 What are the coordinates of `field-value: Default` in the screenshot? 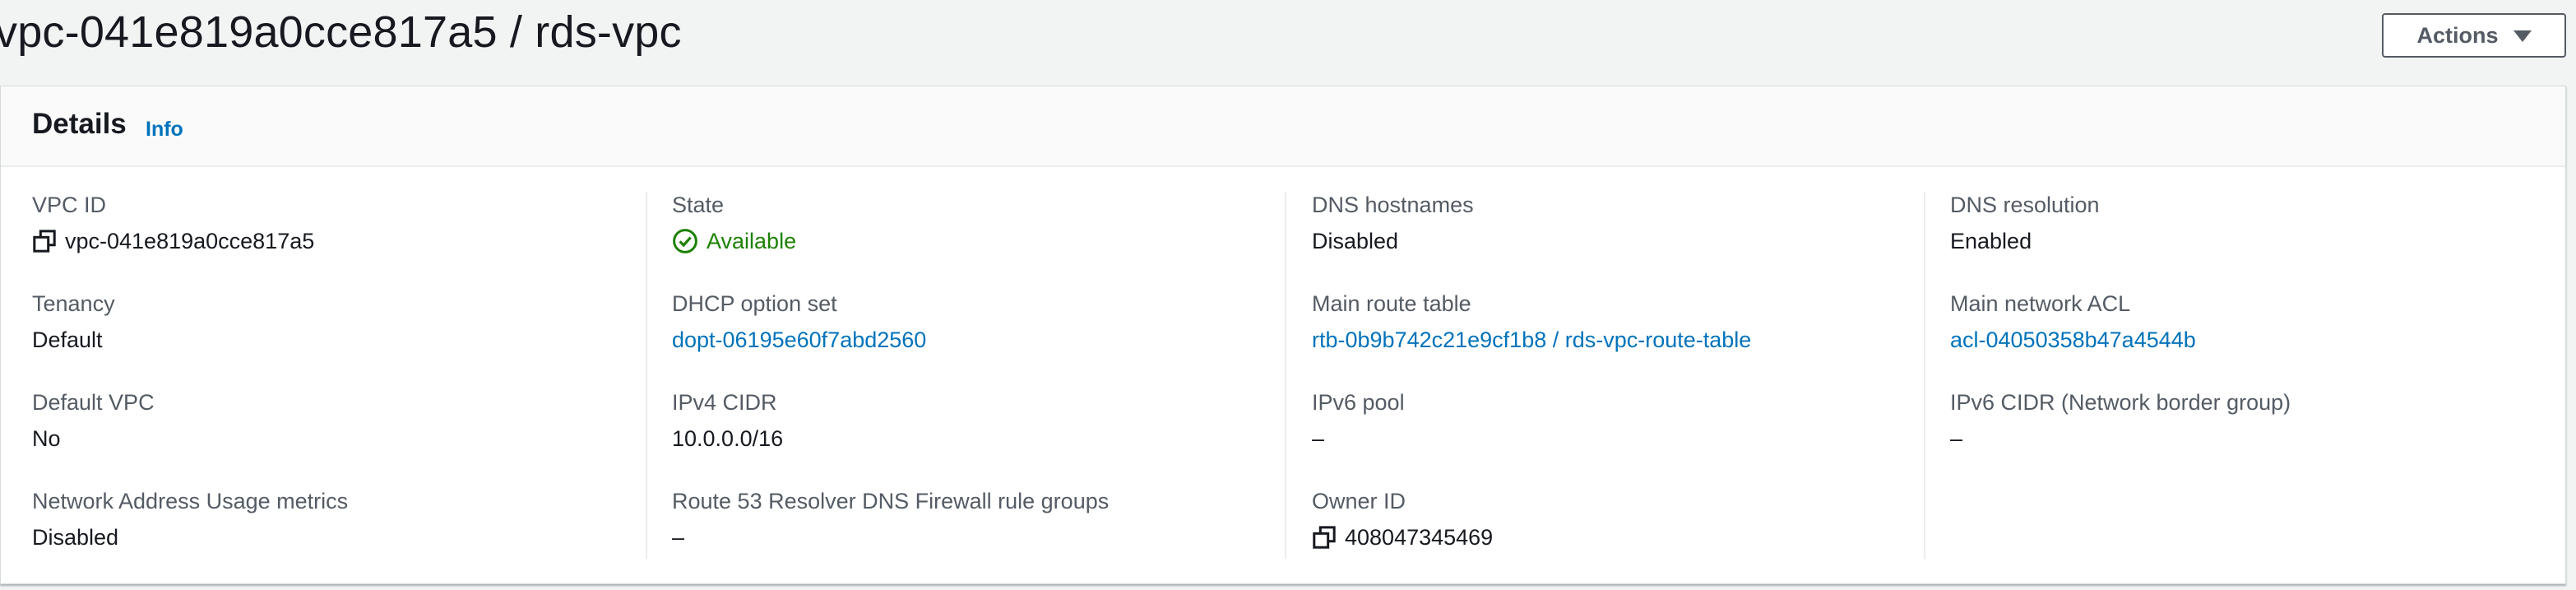 It's located at (68, 340).